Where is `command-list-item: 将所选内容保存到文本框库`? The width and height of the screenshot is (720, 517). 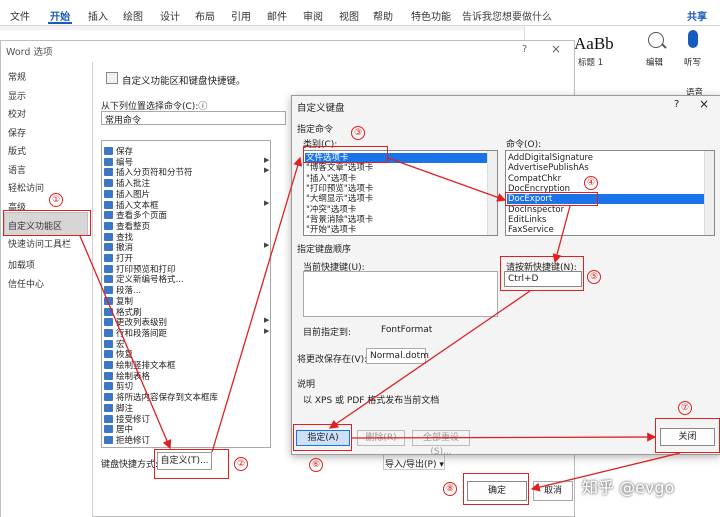 command-list-item: 将所选内容保存到文本框库 is located at coordinates (161, 397).